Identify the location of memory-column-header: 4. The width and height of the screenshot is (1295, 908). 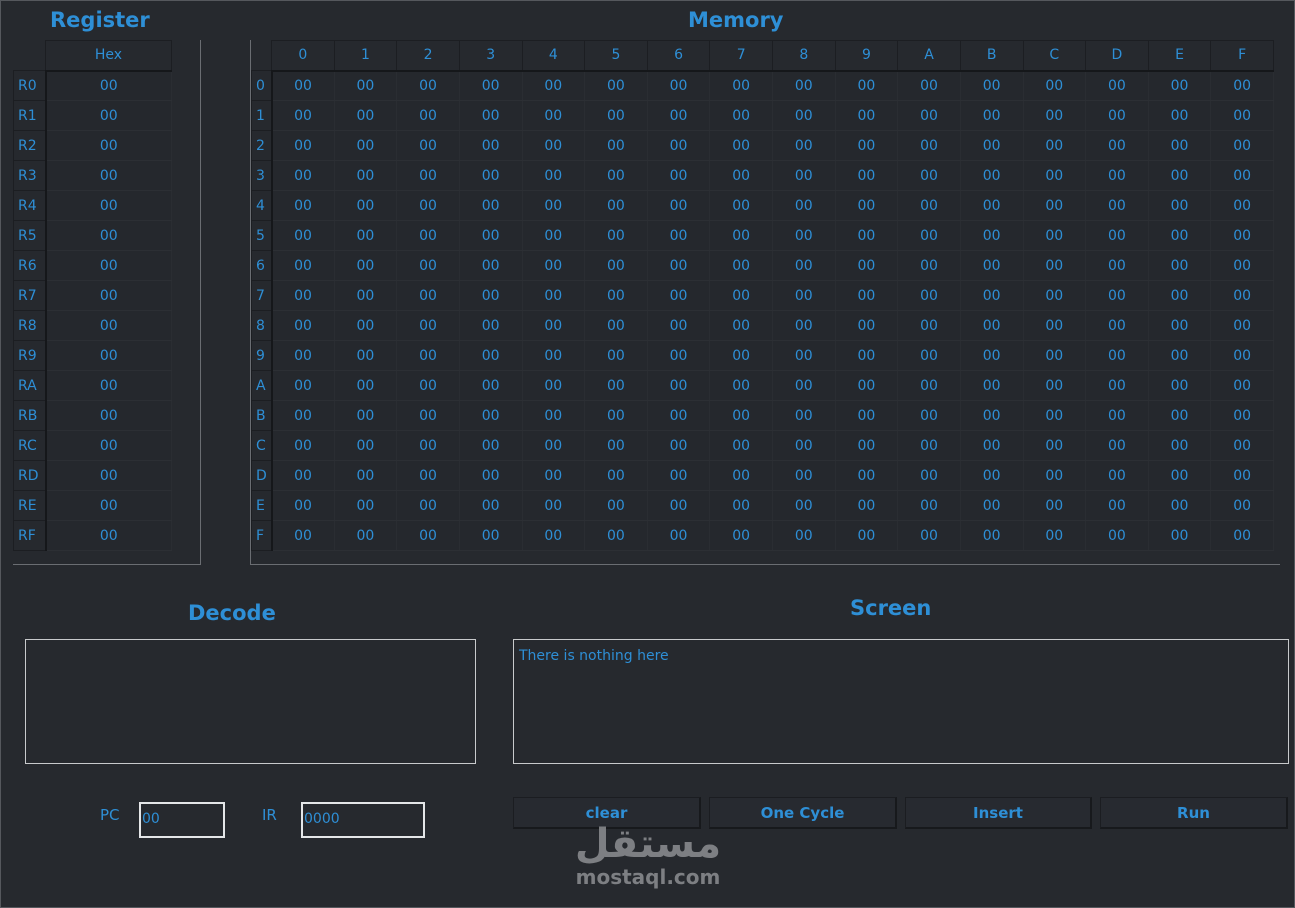
(553, 56).